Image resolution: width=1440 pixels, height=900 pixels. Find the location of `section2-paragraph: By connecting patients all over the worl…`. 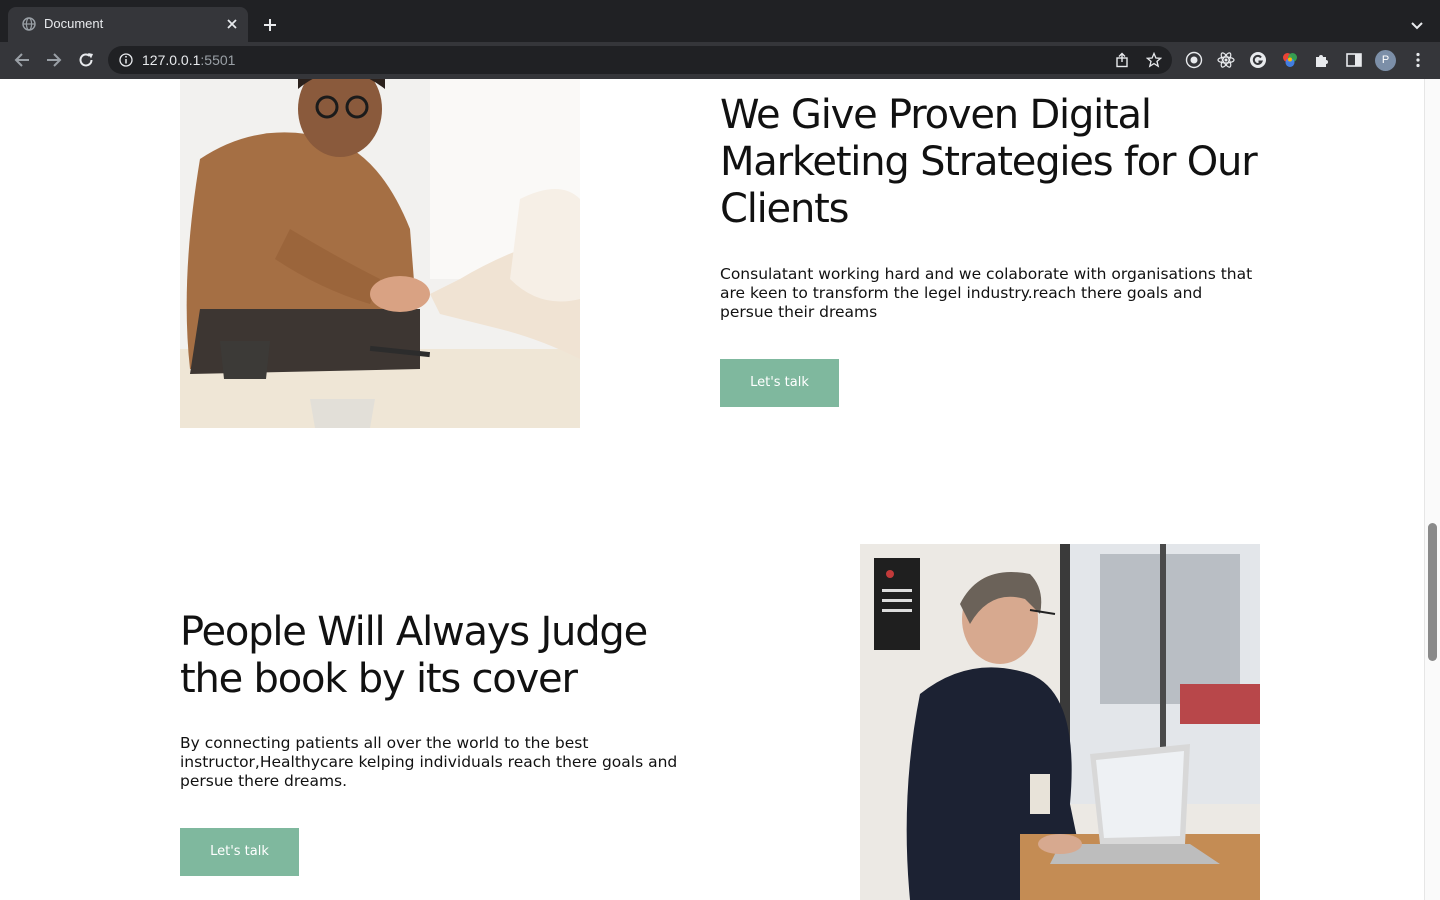

section2-paragraph: By connecting patients all over the worl… is located at coordinates (429, 762).